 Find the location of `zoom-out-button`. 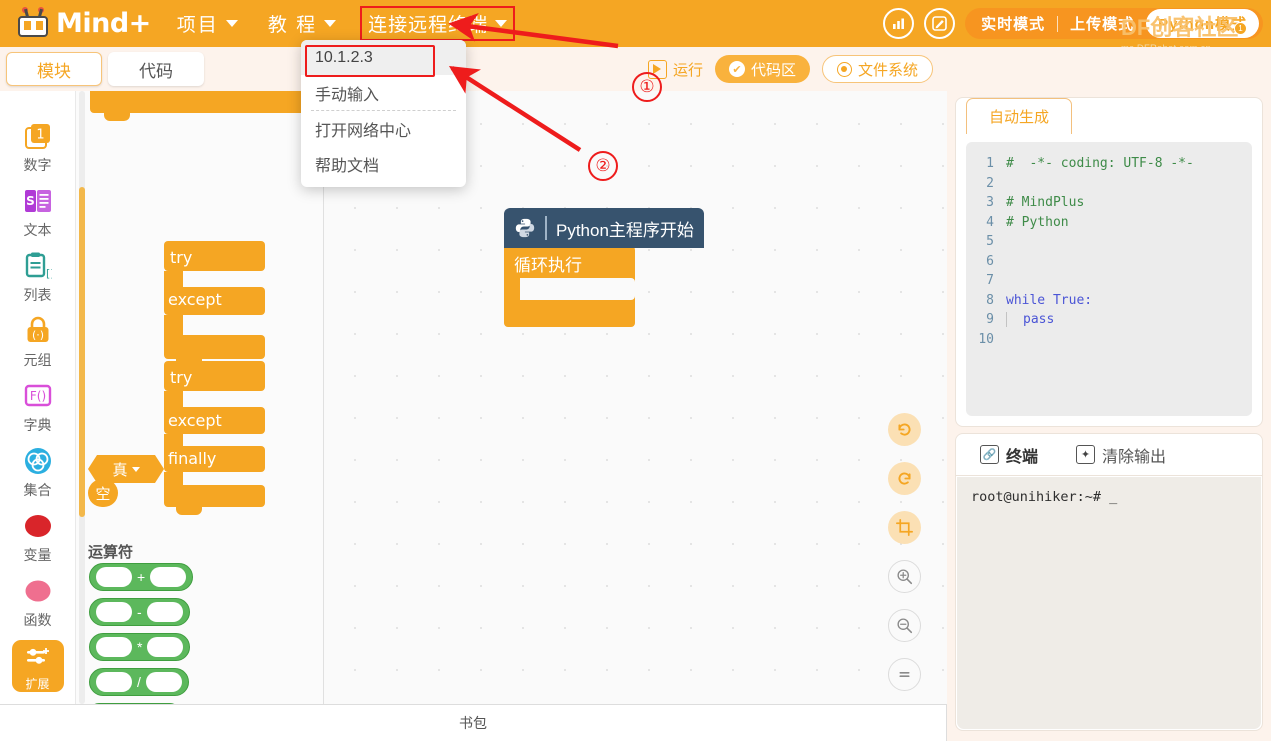

zoom-out-button is located at coordinates (904, 625).